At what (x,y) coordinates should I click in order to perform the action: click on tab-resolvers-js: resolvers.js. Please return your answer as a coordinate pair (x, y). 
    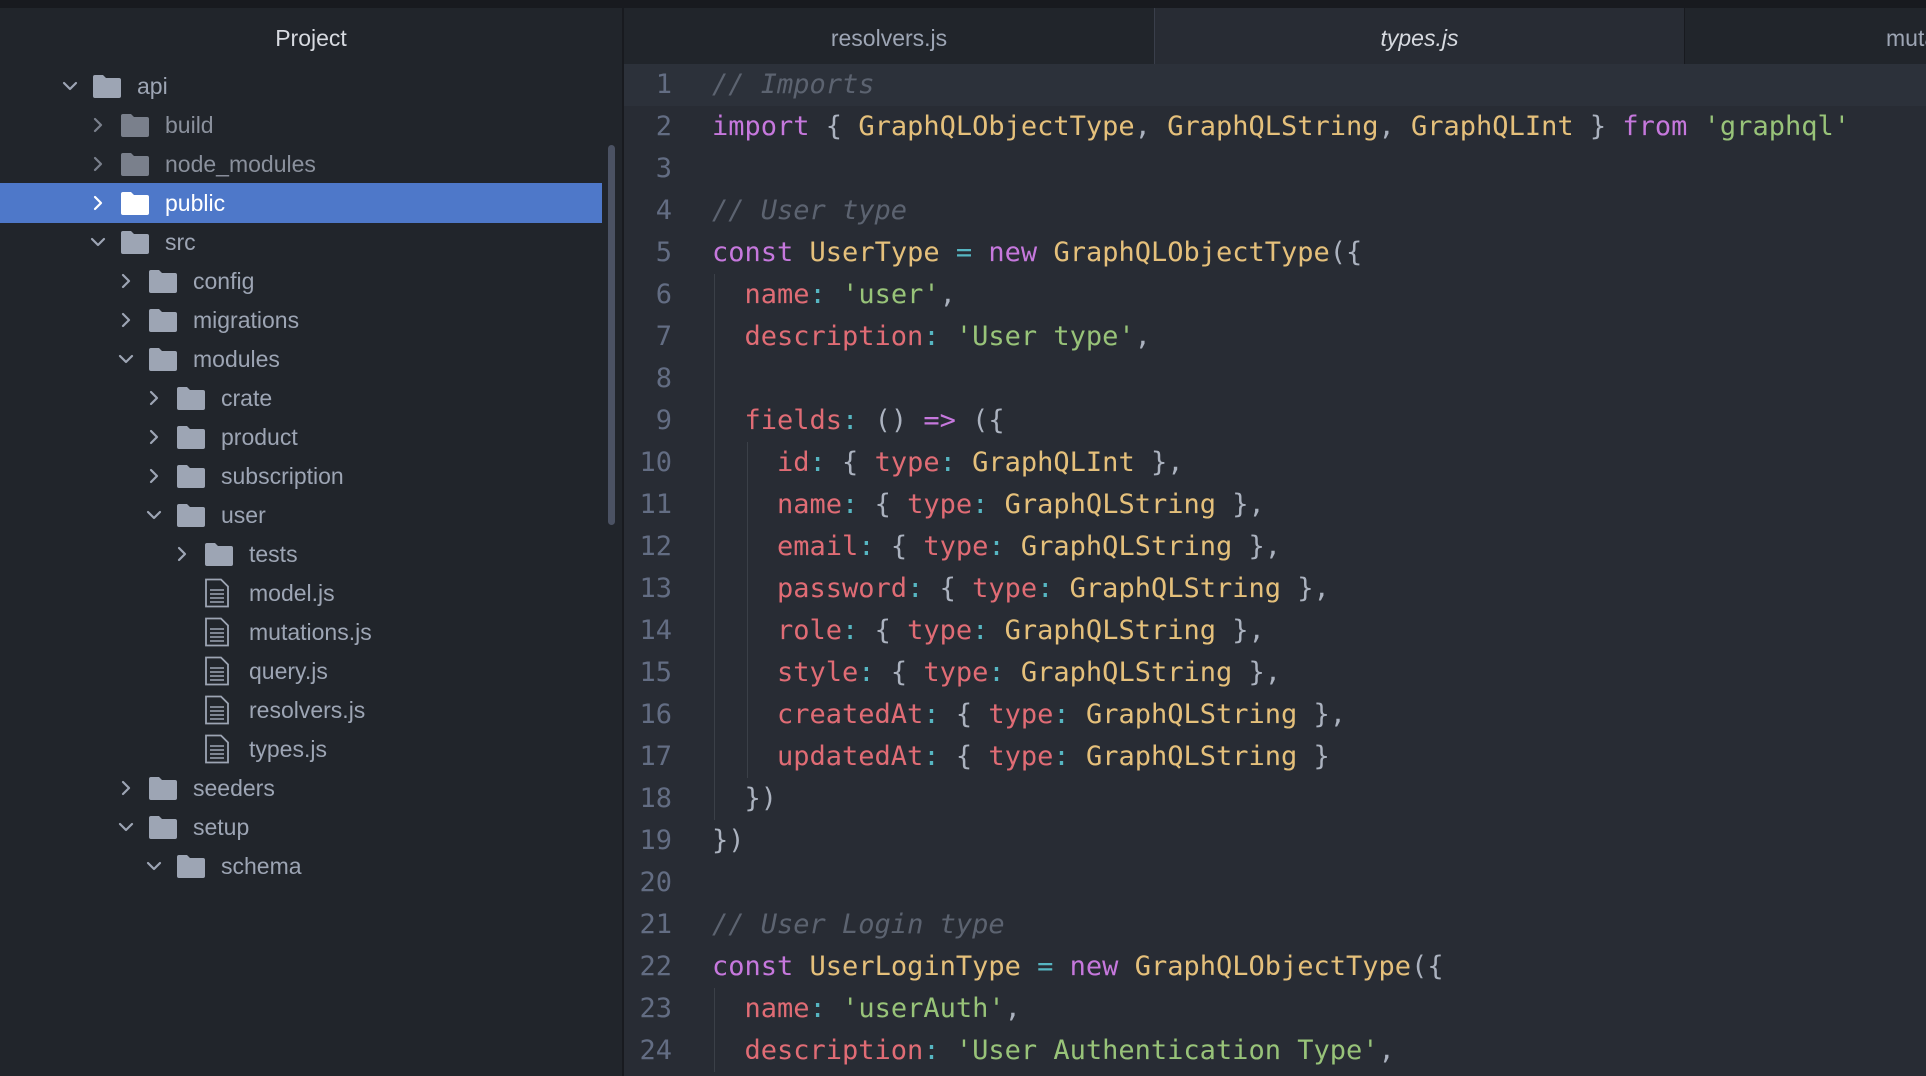
    Looking at the image, I should click on (889, 38).